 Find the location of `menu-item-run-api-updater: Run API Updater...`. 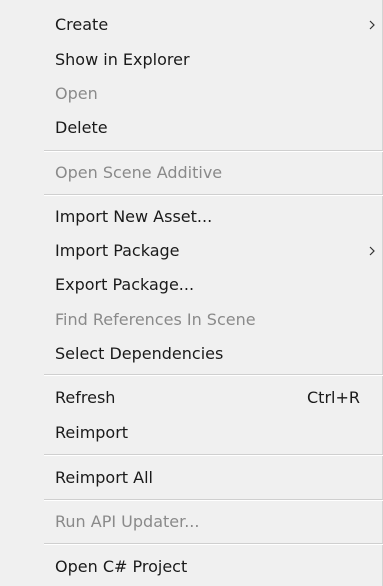

menu-item-run-api-updater: Run API Updater... is located at coordinates (191, 521).